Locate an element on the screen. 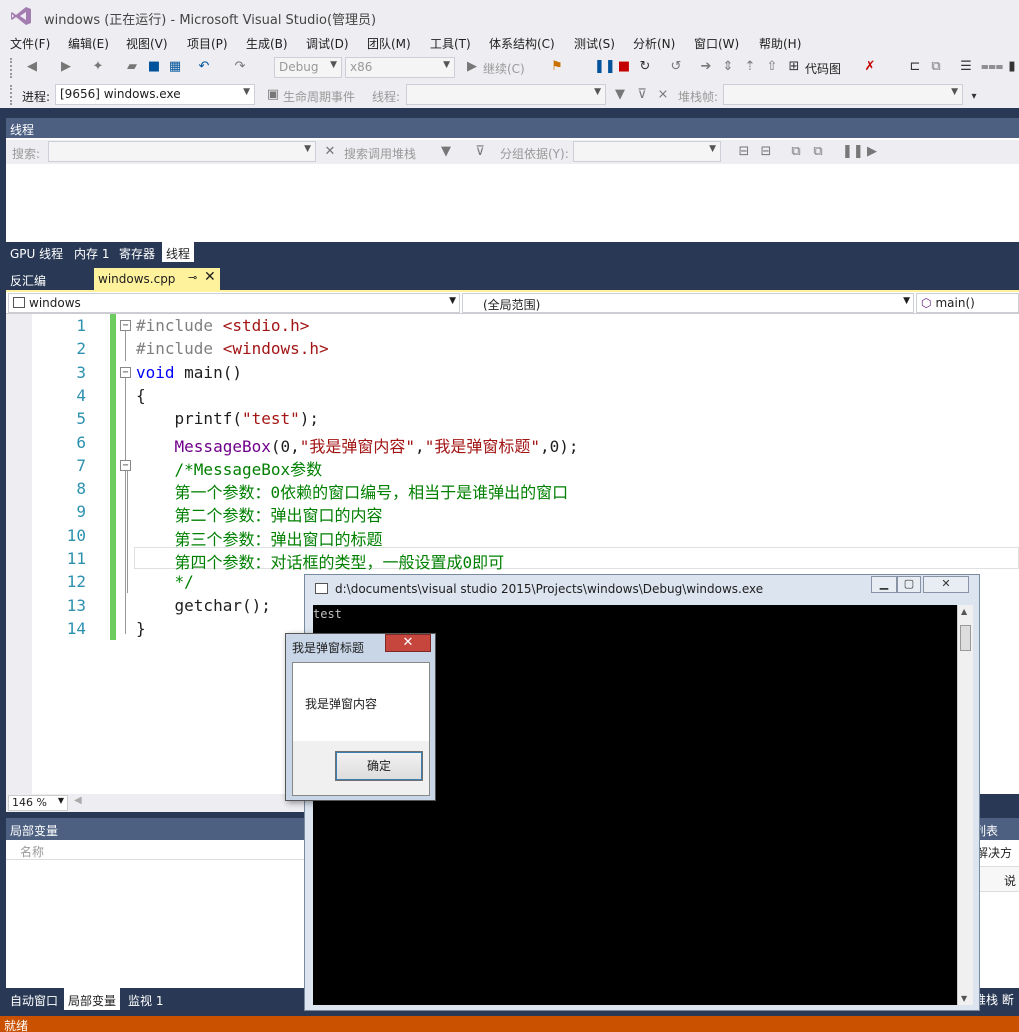 The height and width of the screenshot is (1032, 1019). step-out-icon: ⇡ is located at coordinates (750, 67).